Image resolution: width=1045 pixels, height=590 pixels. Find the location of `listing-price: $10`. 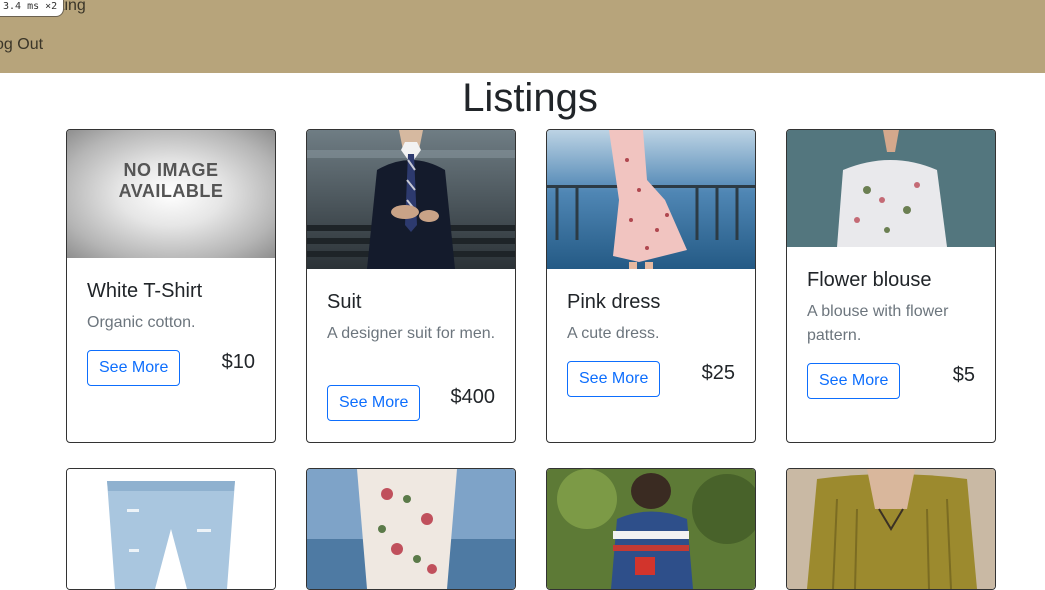

listing-price: $10 is located at coordinates (238, 362).